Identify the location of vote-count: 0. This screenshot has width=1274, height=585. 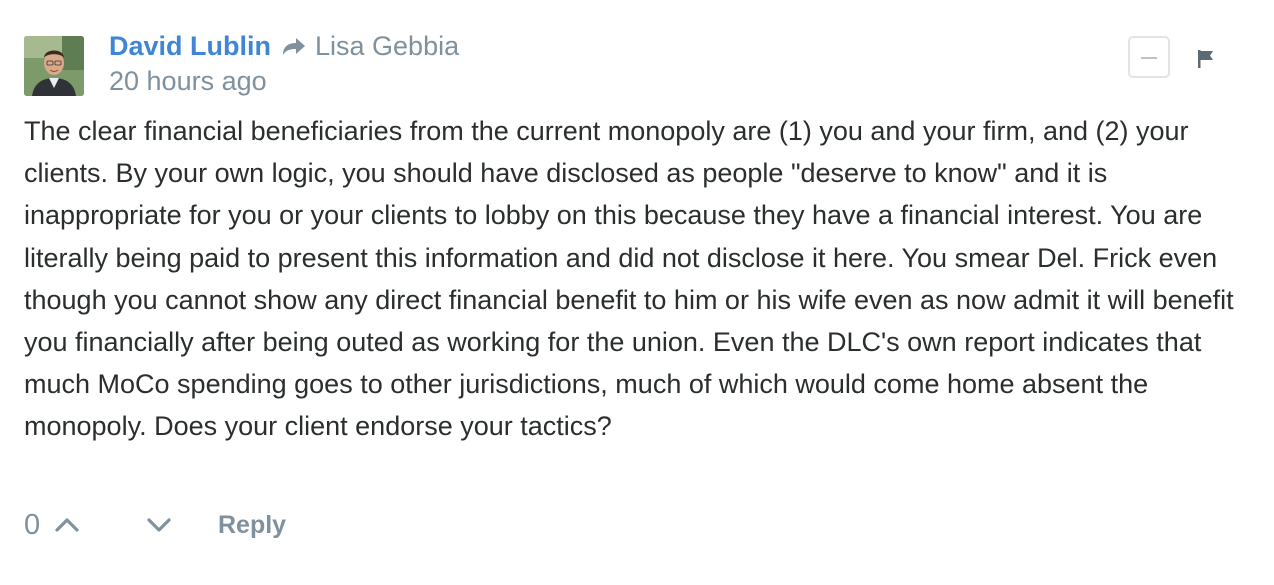
(32, 524).